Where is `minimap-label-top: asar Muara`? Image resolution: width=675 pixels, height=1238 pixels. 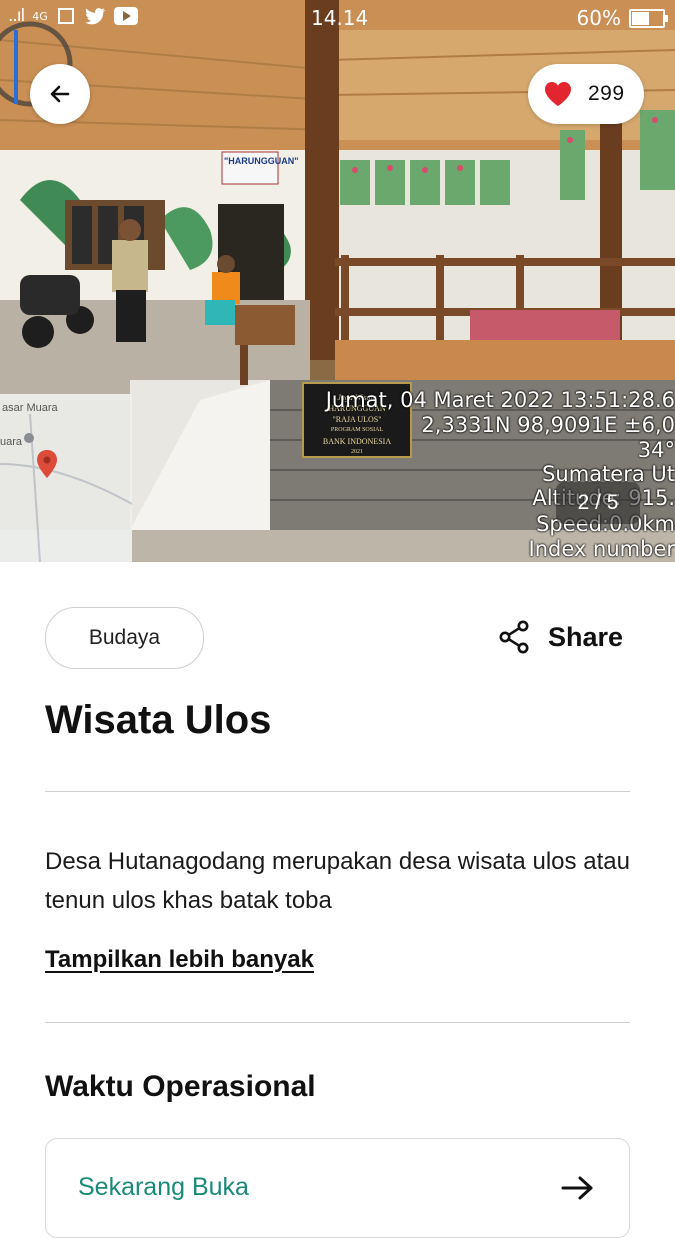 minimap-label-top: asar Muara is located at coordinates (30, 408).